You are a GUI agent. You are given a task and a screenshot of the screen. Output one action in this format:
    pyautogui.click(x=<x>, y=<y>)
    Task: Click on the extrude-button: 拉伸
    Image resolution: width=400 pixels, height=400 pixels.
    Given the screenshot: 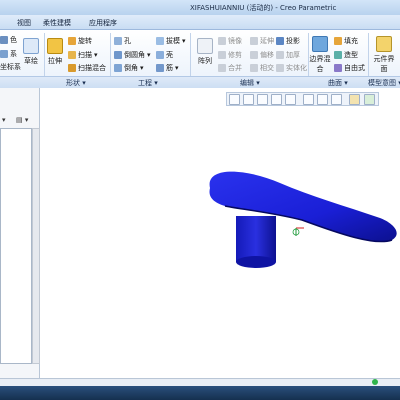 What is the action you would take?
    pyautogui.click(x=55, y=52)
    